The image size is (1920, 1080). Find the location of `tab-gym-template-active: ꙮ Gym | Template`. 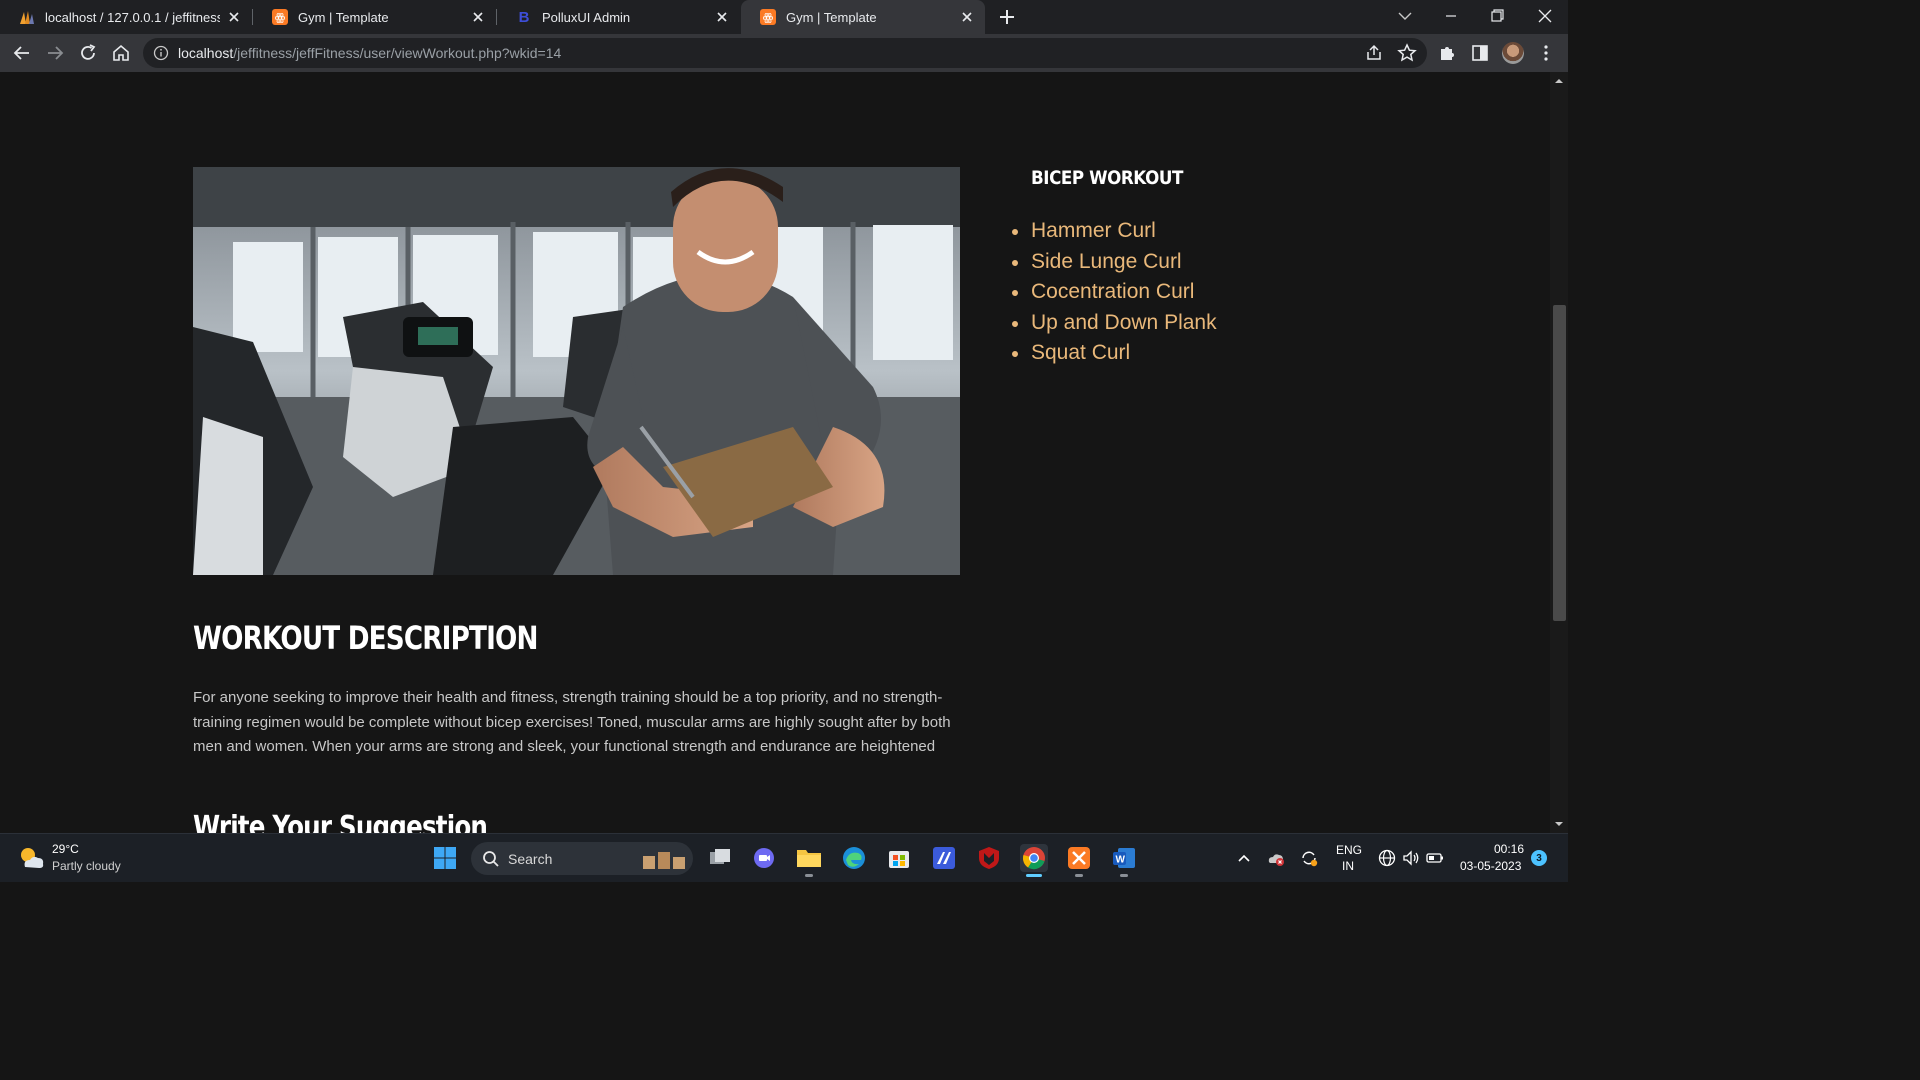

tab-gym-template-active: ꙮ Gym | Template is located at coordinates (863, 17).